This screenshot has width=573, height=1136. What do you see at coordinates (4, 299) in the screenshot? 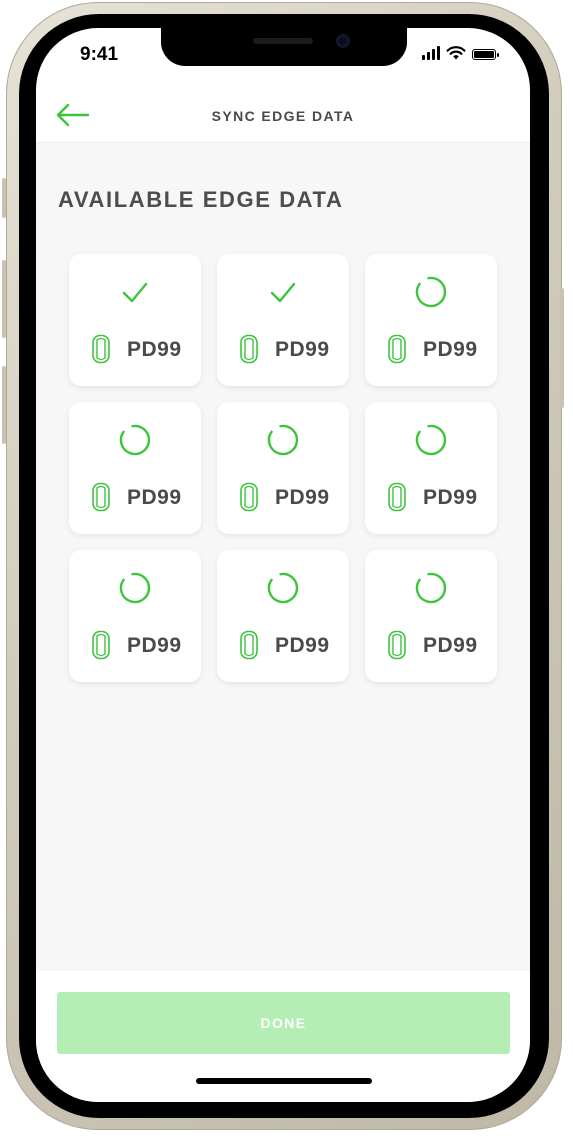
I see `volume-up-button` at bounding box center [4, 299].